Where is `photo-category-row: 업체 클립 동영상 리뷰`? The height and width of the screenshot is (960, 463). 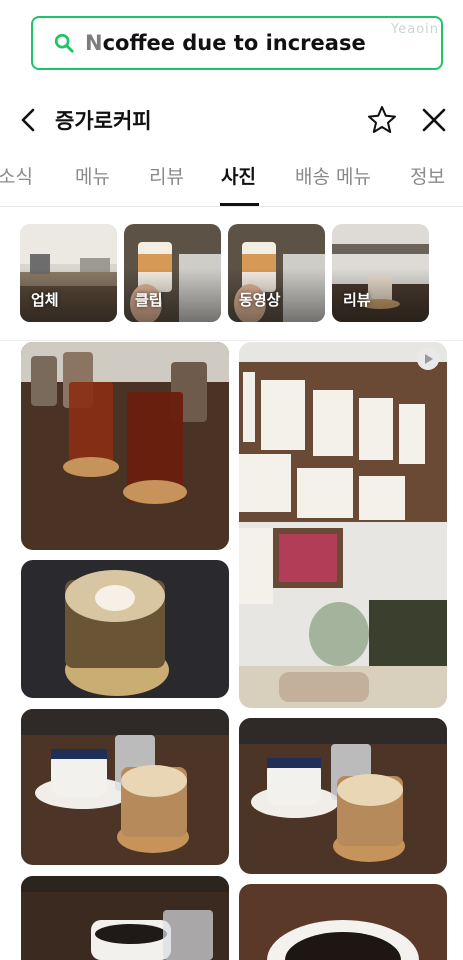 photo-category-row: 업체 클립 동영상 리뷰 is located at coordinates (235, 274).